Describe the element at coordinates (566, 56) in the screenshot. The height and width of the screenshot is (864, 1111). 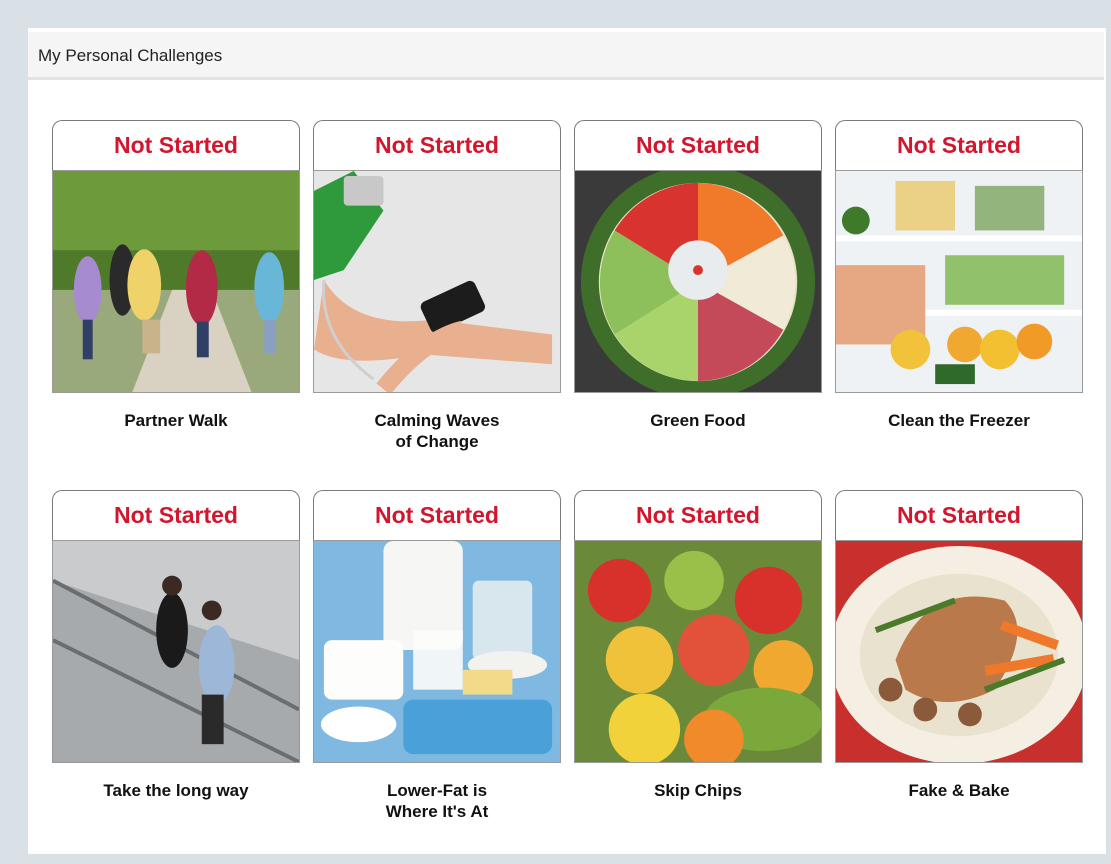
I see `panel-header: My Personal Challenges` at that location.